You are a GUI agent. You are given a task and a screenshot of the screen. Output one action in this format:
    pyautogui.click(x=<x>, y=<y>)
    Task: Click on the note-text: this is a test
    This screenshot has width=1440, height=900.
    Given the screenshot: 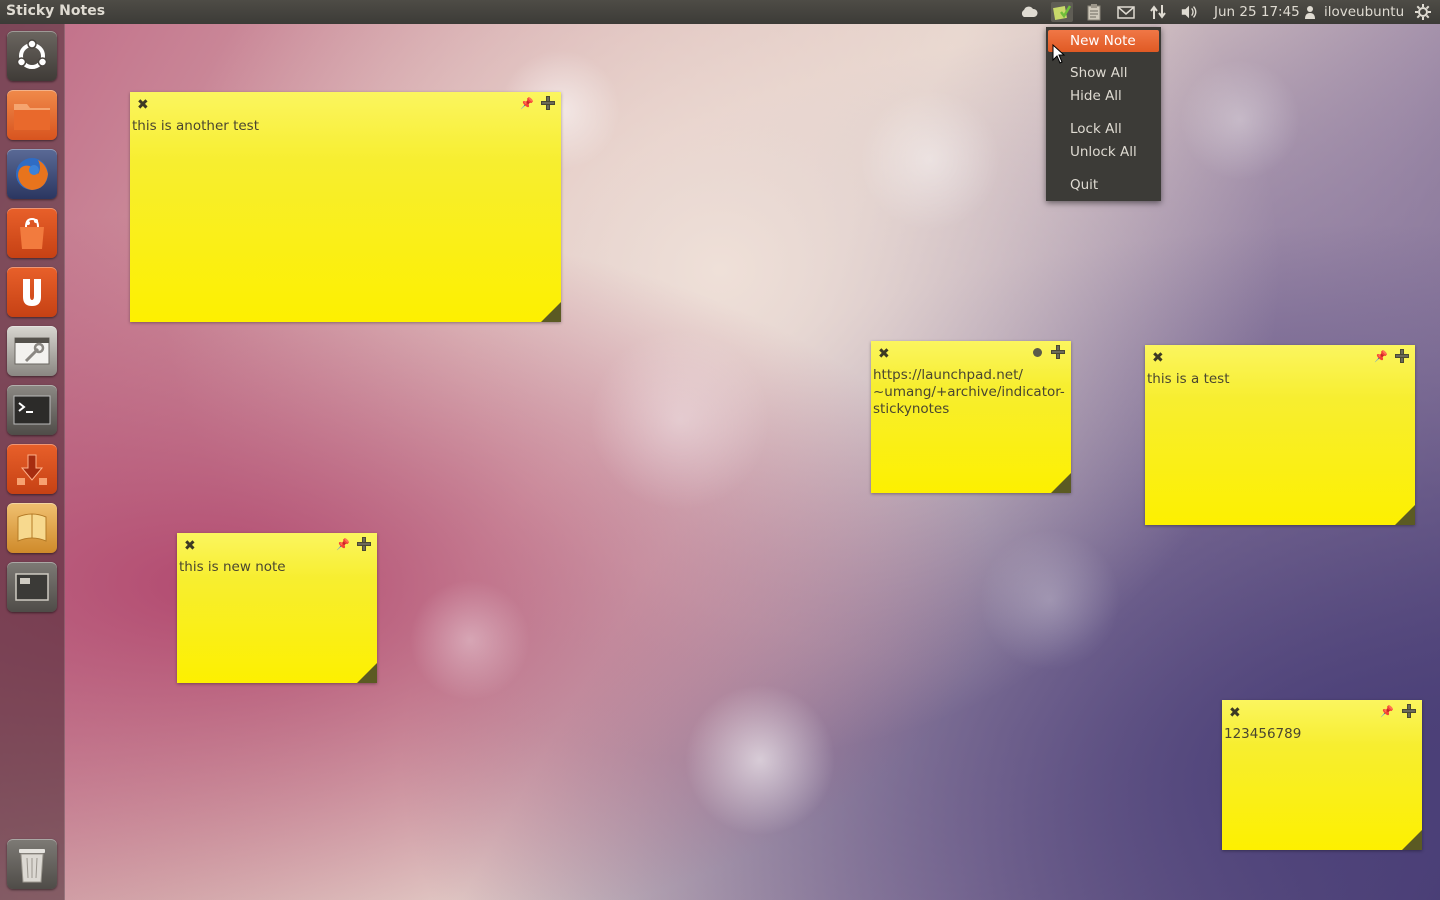 What is the action you would take?
    pyautogui.click(x=1279, y=379)
    